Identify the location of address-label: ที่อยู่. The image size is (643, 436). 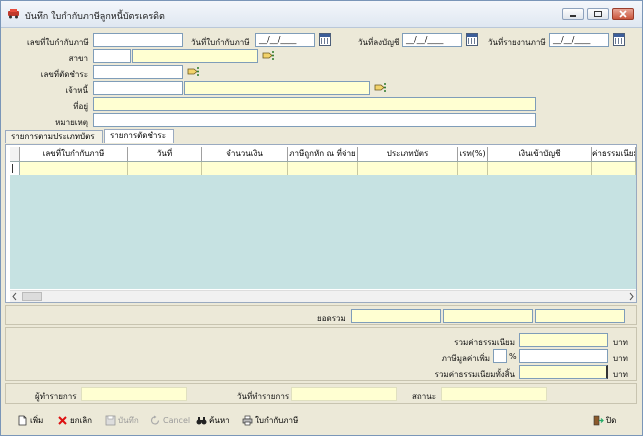
(80, 106).